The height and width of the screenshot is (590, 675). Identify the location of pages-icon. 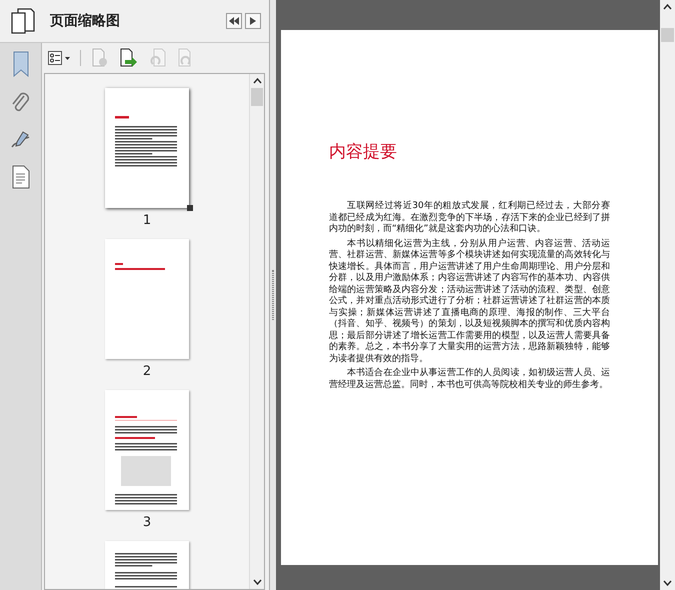
(23, 21).